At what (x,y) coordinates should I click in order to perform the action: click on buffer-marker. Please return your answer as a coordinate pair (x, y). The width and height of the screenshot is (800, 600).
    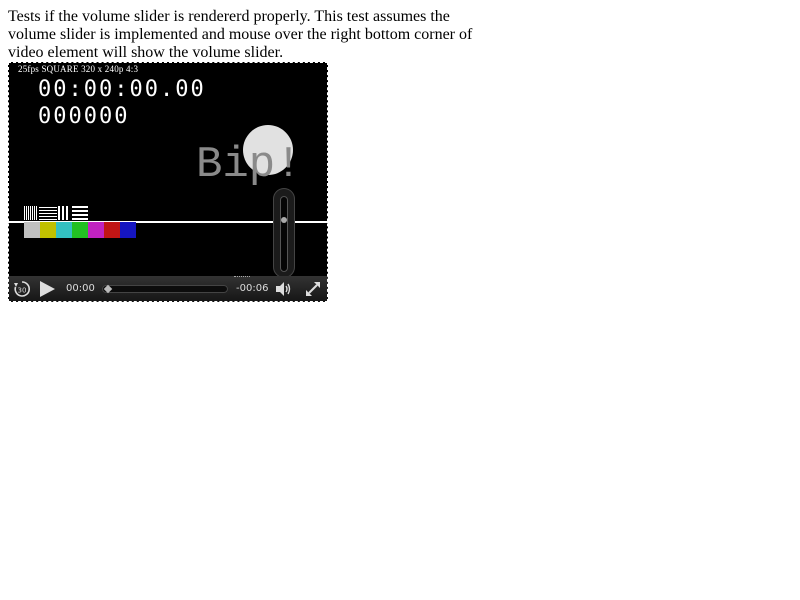
    Looking at the image, I should click on (242, 277).